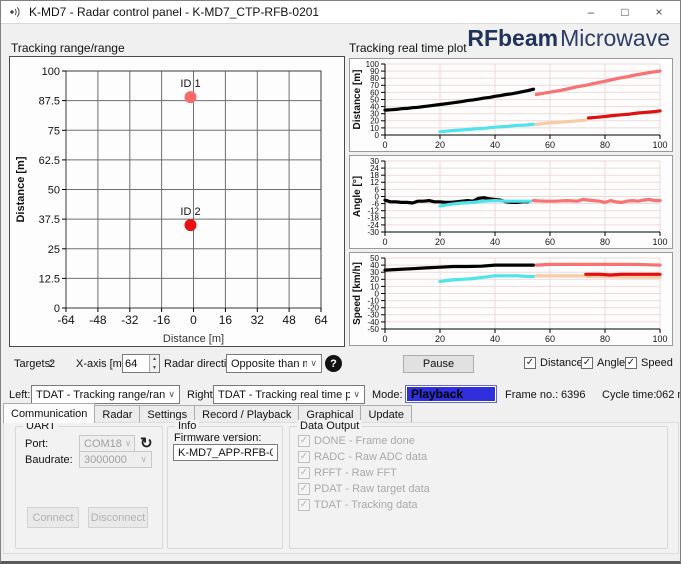 Image resolution: width=681 pixels, height=564 pixels. I want to click on minimize-button: –, so click(591, 12).